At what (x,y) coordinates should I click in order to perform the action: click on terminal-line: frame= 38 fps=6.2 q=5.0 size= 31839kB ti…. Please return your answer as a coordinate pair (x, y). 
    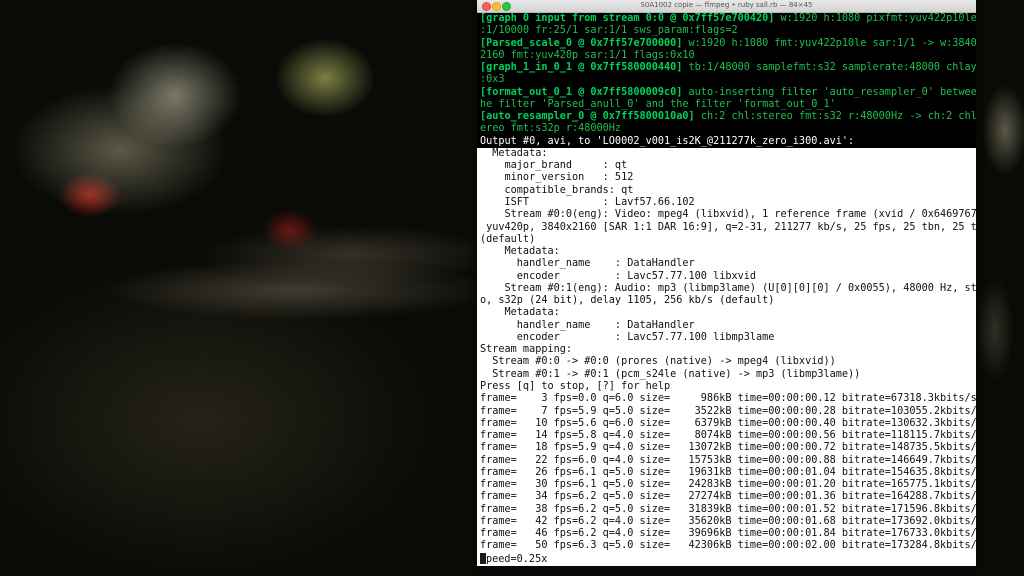
    Looking at the image, I should click on (728, 509).